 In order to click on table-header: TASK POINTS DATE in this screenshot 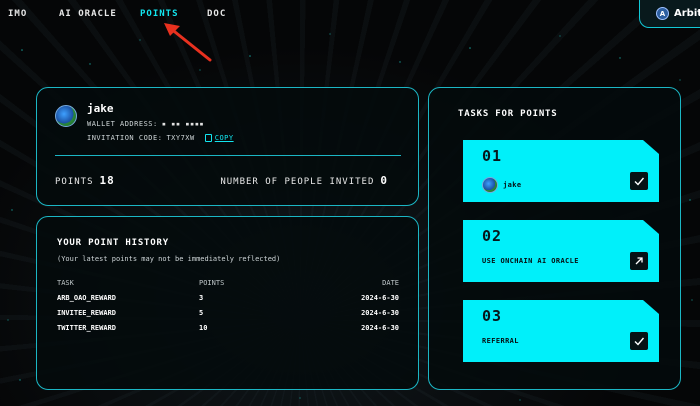, I will do `click(228, 282)`.